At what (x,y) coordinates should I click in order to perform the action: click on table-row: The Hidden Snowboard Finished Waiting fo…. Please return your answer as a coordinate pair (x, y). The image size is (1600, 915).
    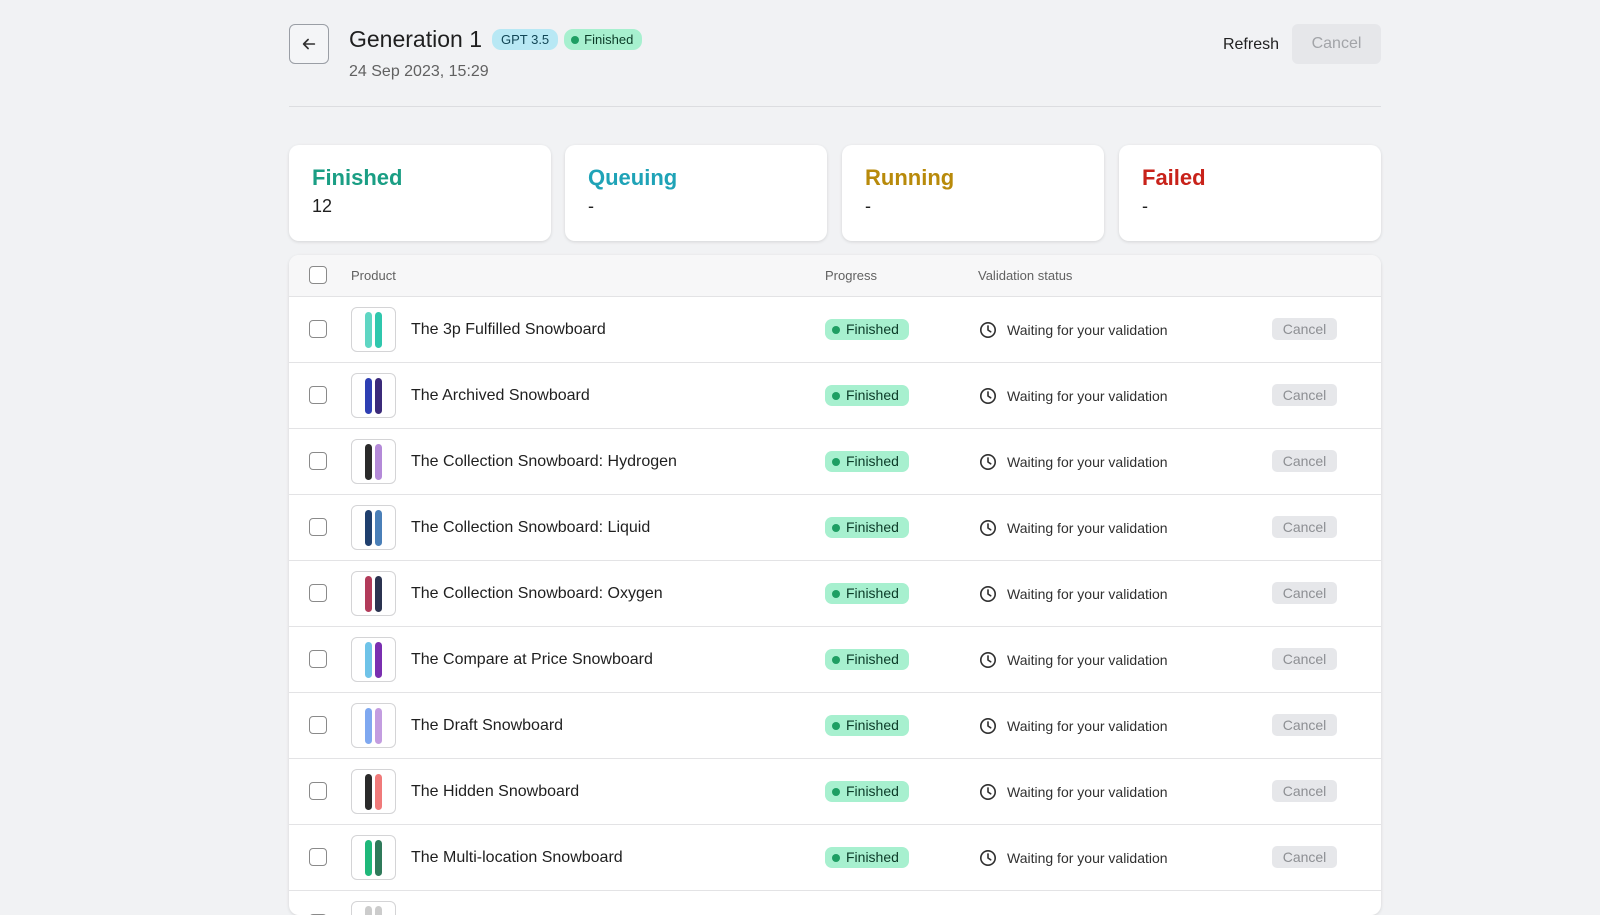
    Looking at the image, I should click on (835, 792).